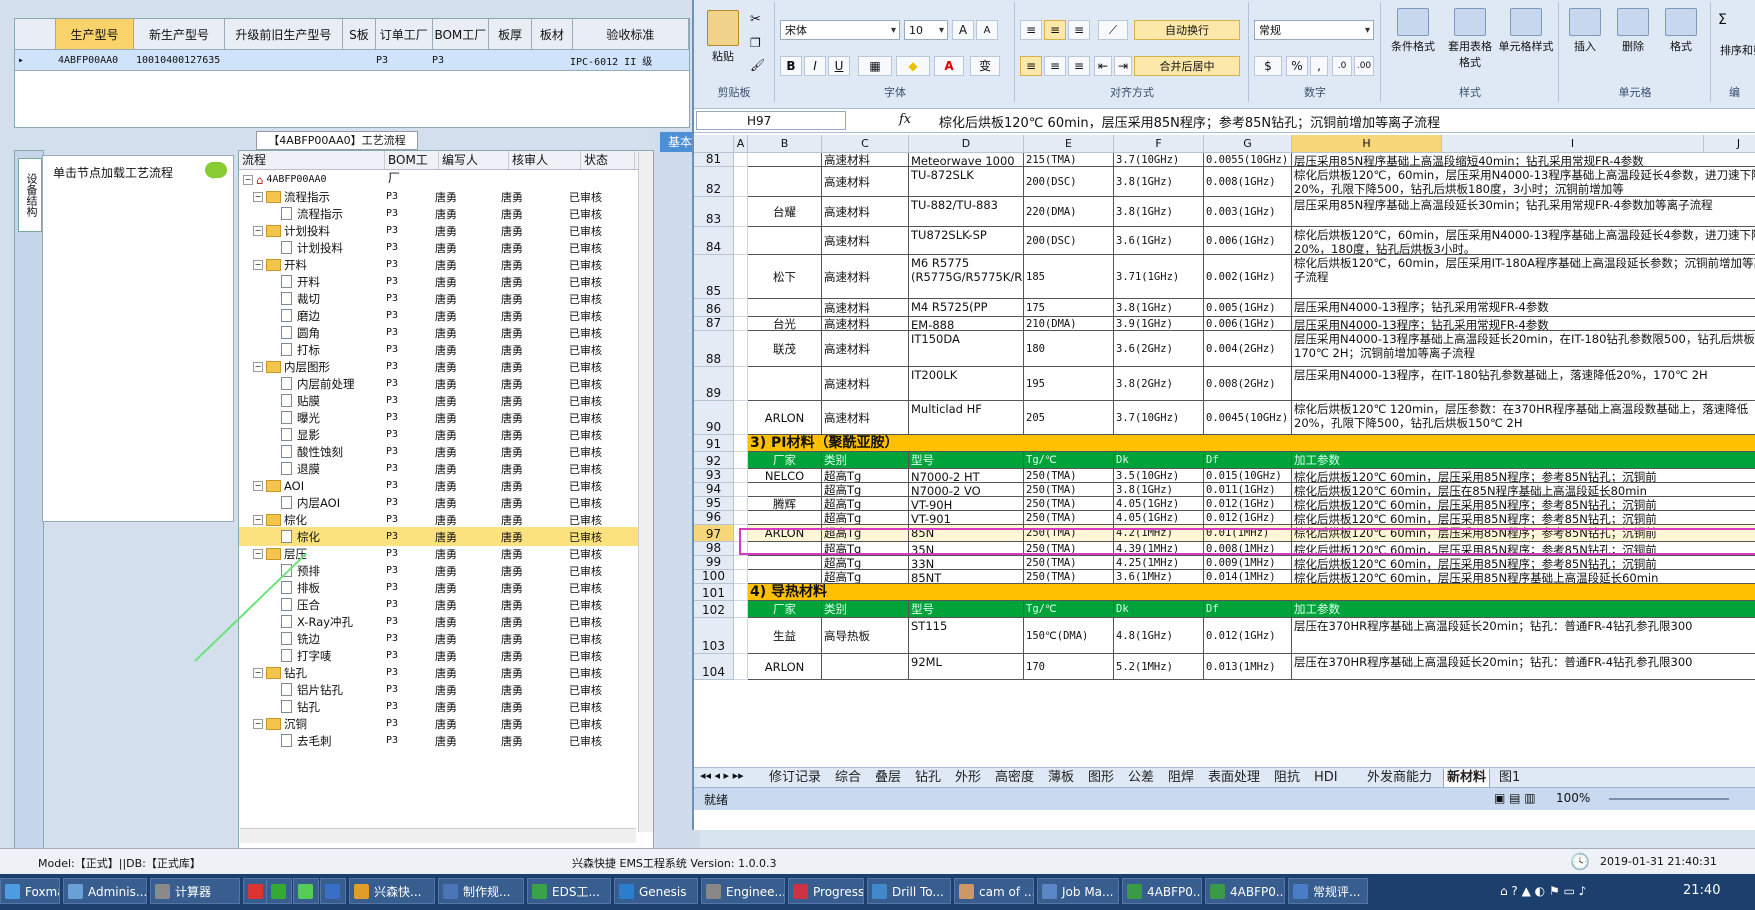 This screenshot has width=1755, height=910. I want to click on cell-tg: 210(DMA), so click(1069, 324).